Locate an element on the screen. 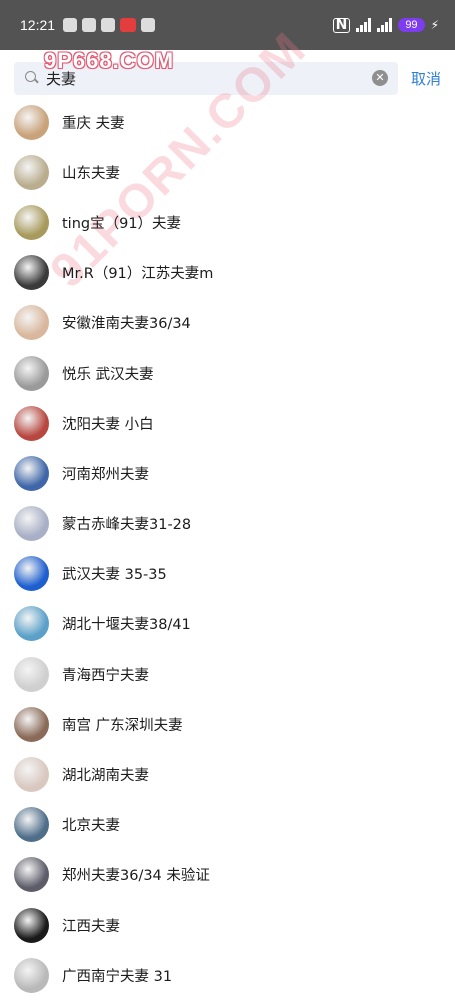 The width and height of the screenshot is (455, 1000). list-item: 重庆 夫妻 is located at coordinates (227, 122).